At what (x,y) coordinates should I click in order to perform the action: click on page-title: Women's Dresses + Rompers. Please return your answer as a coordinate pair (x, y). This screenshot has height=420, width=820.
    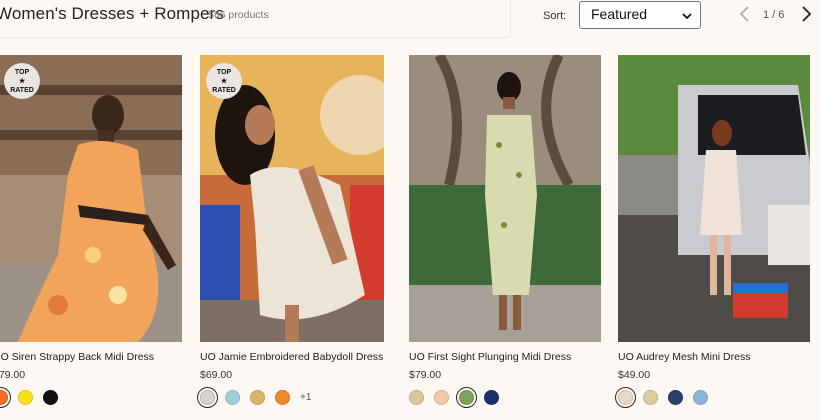
    Looking at the image, I should click on (112, 13).